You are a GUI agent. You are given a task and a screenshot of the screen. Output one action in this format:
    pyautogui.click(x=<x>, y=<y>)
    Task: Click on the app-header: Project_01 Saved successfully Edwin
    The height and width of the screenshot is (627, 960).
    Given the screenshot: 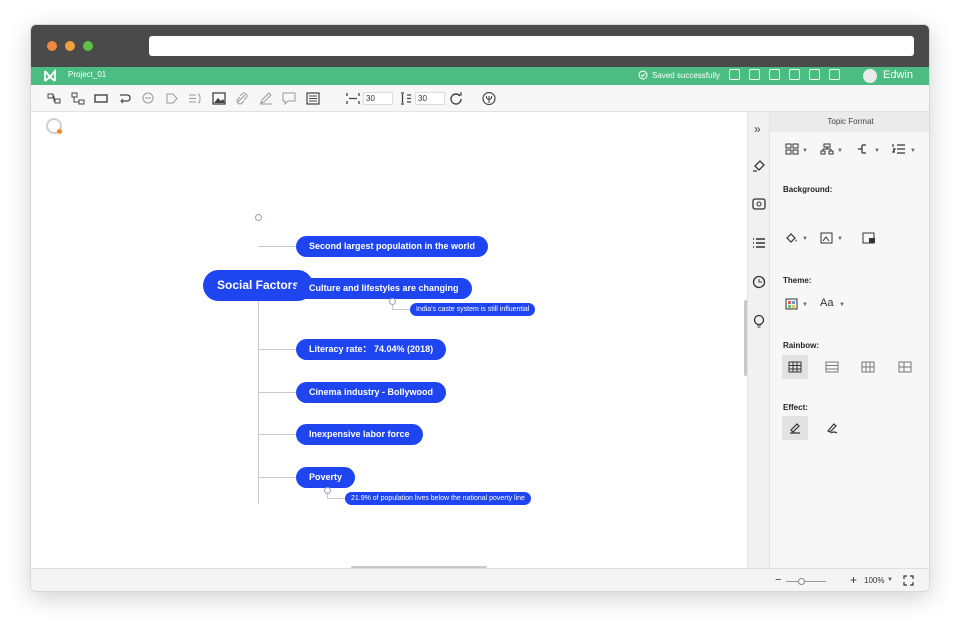 What is the action you would take?
    pyautogui.click(x=480, y=76)
    